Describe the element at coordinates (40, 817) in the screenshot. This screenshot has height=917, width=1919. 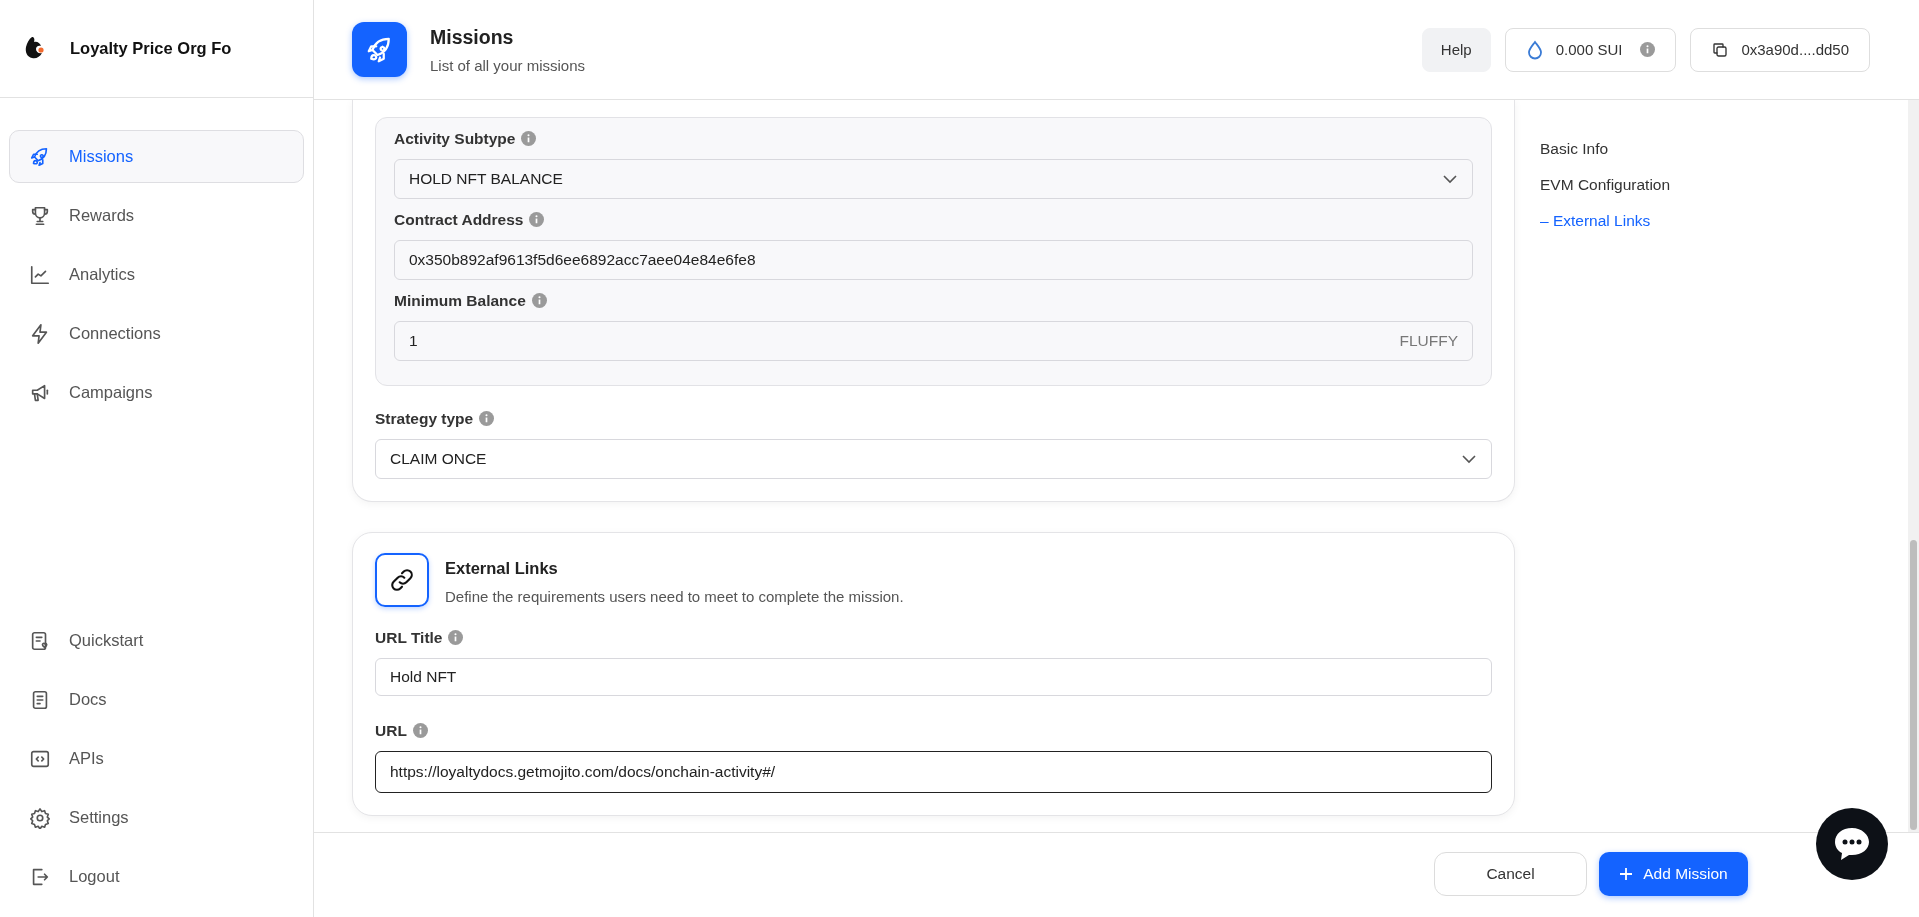
I see `settings-icon` at that location.